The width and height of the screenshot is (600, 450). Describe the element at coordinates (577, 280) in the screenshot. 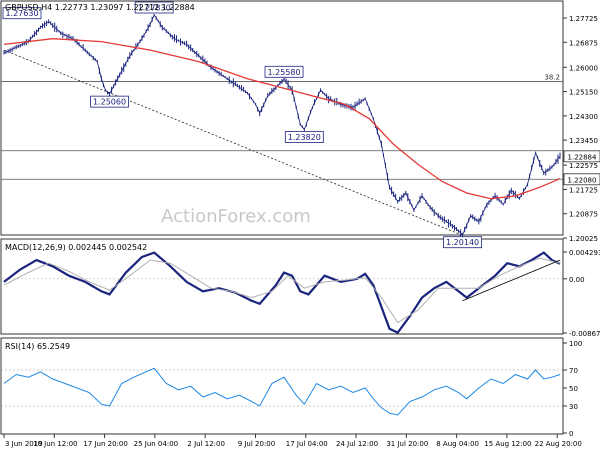

I see `macd-tick-label: 0.00` at that location.